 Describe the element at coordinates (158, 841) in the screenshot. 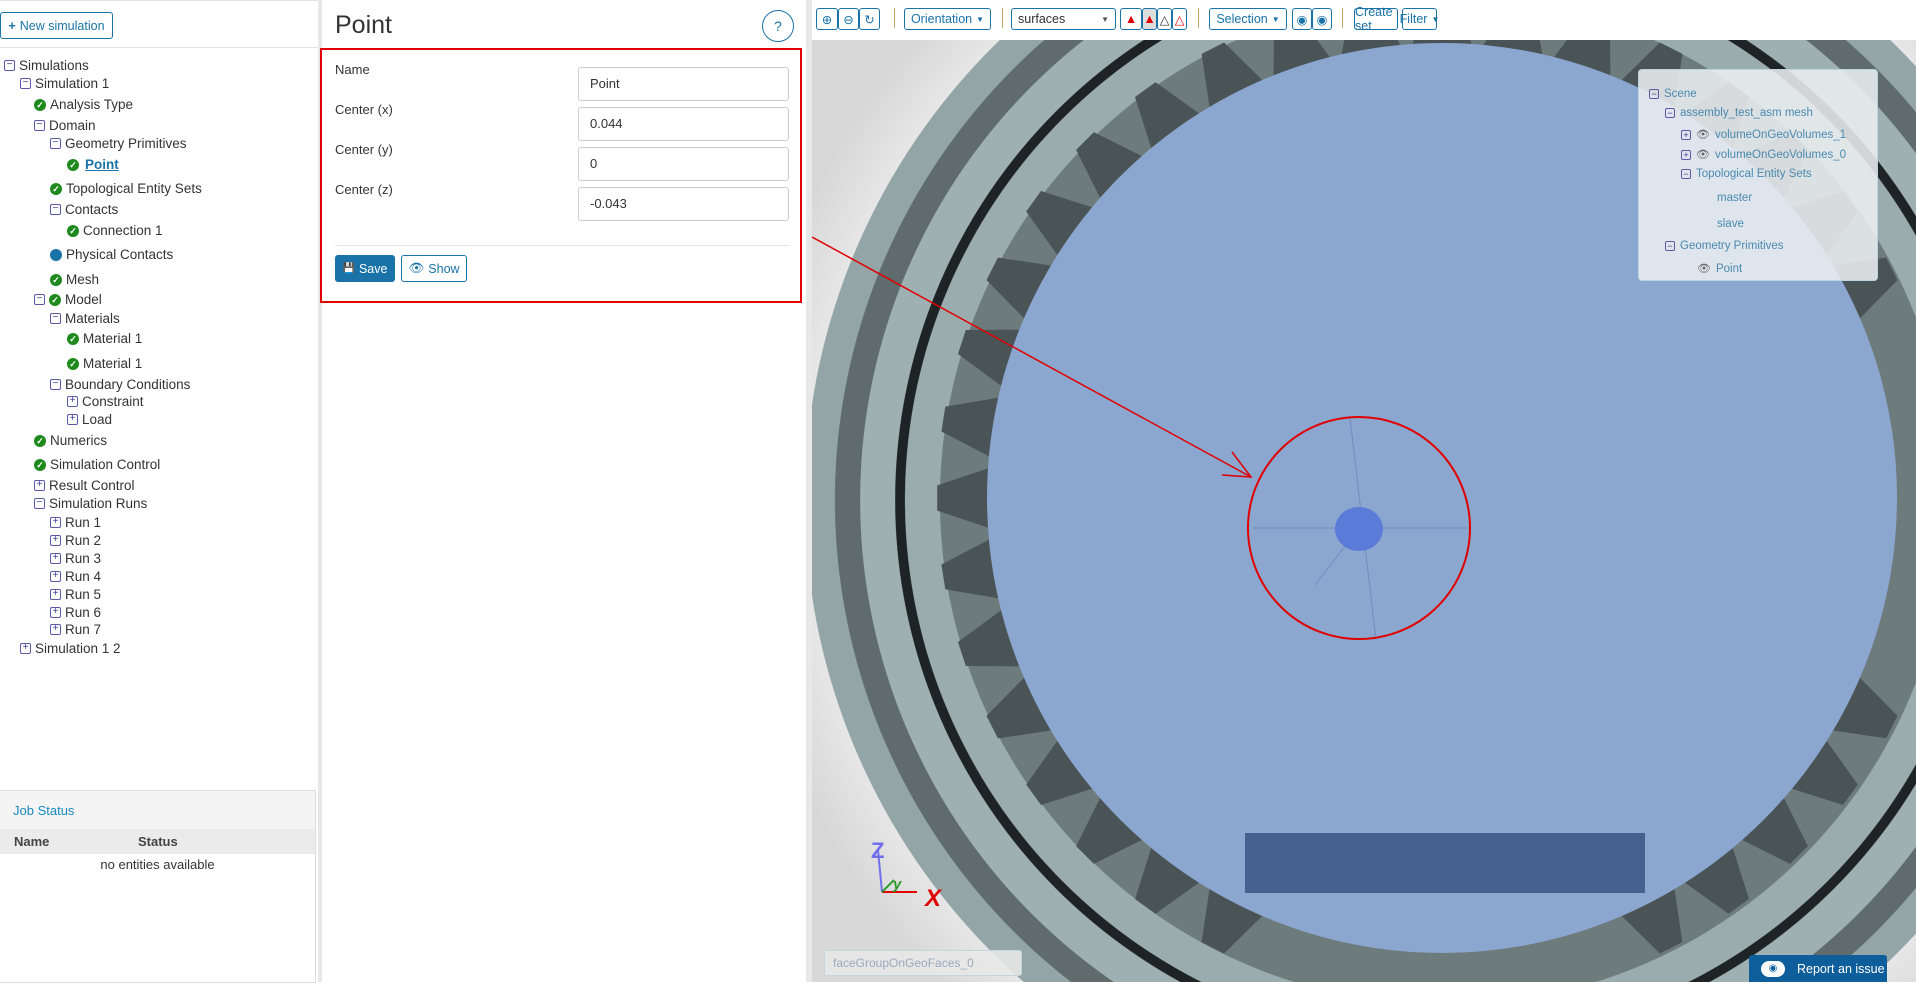

I see `column-header-status: Status` at that location.